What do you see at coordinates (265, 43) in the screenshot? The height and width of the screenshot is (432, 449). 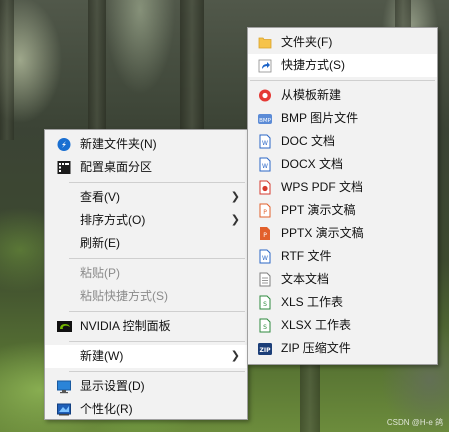 I see `folder-icon` at bounding box center [265, 43].